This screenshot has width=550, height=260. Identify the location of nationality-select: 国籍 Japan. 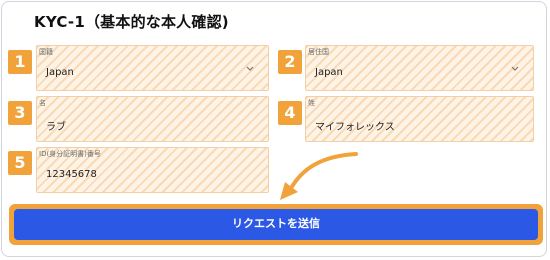
(152, 68).